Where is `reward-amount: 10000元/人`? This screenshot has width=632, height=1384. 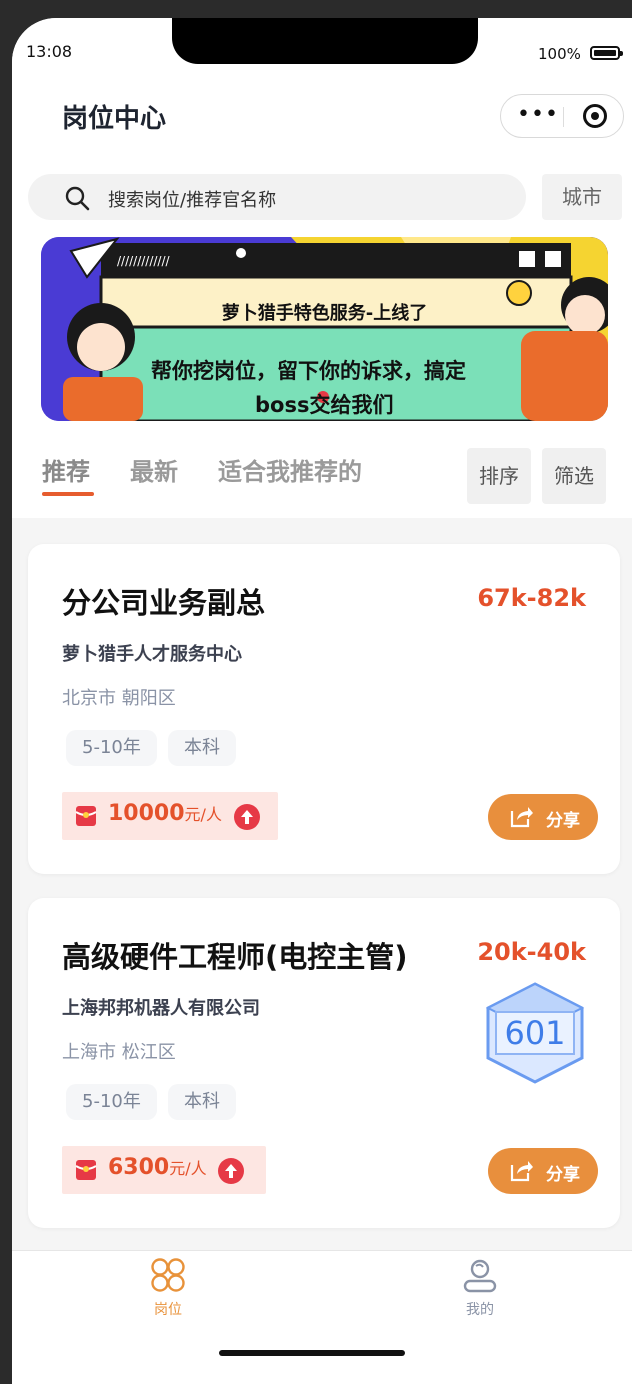
reward-amount: 10000元/人 is located at coordinates (165, 813).